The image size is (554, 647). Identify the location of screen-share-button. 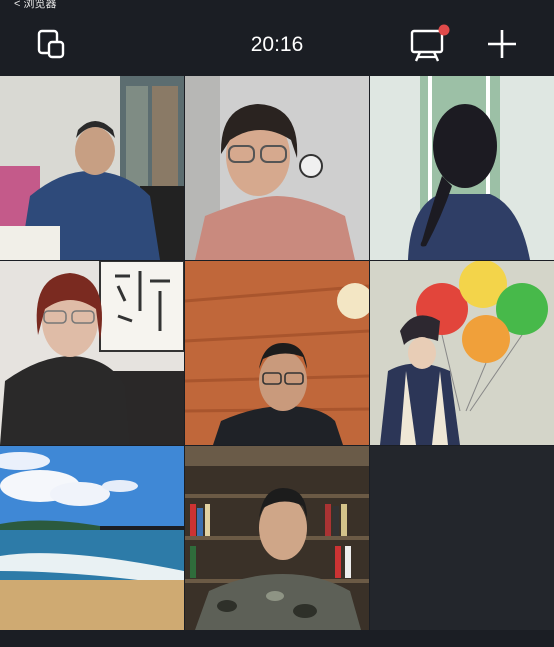
(428, 44).